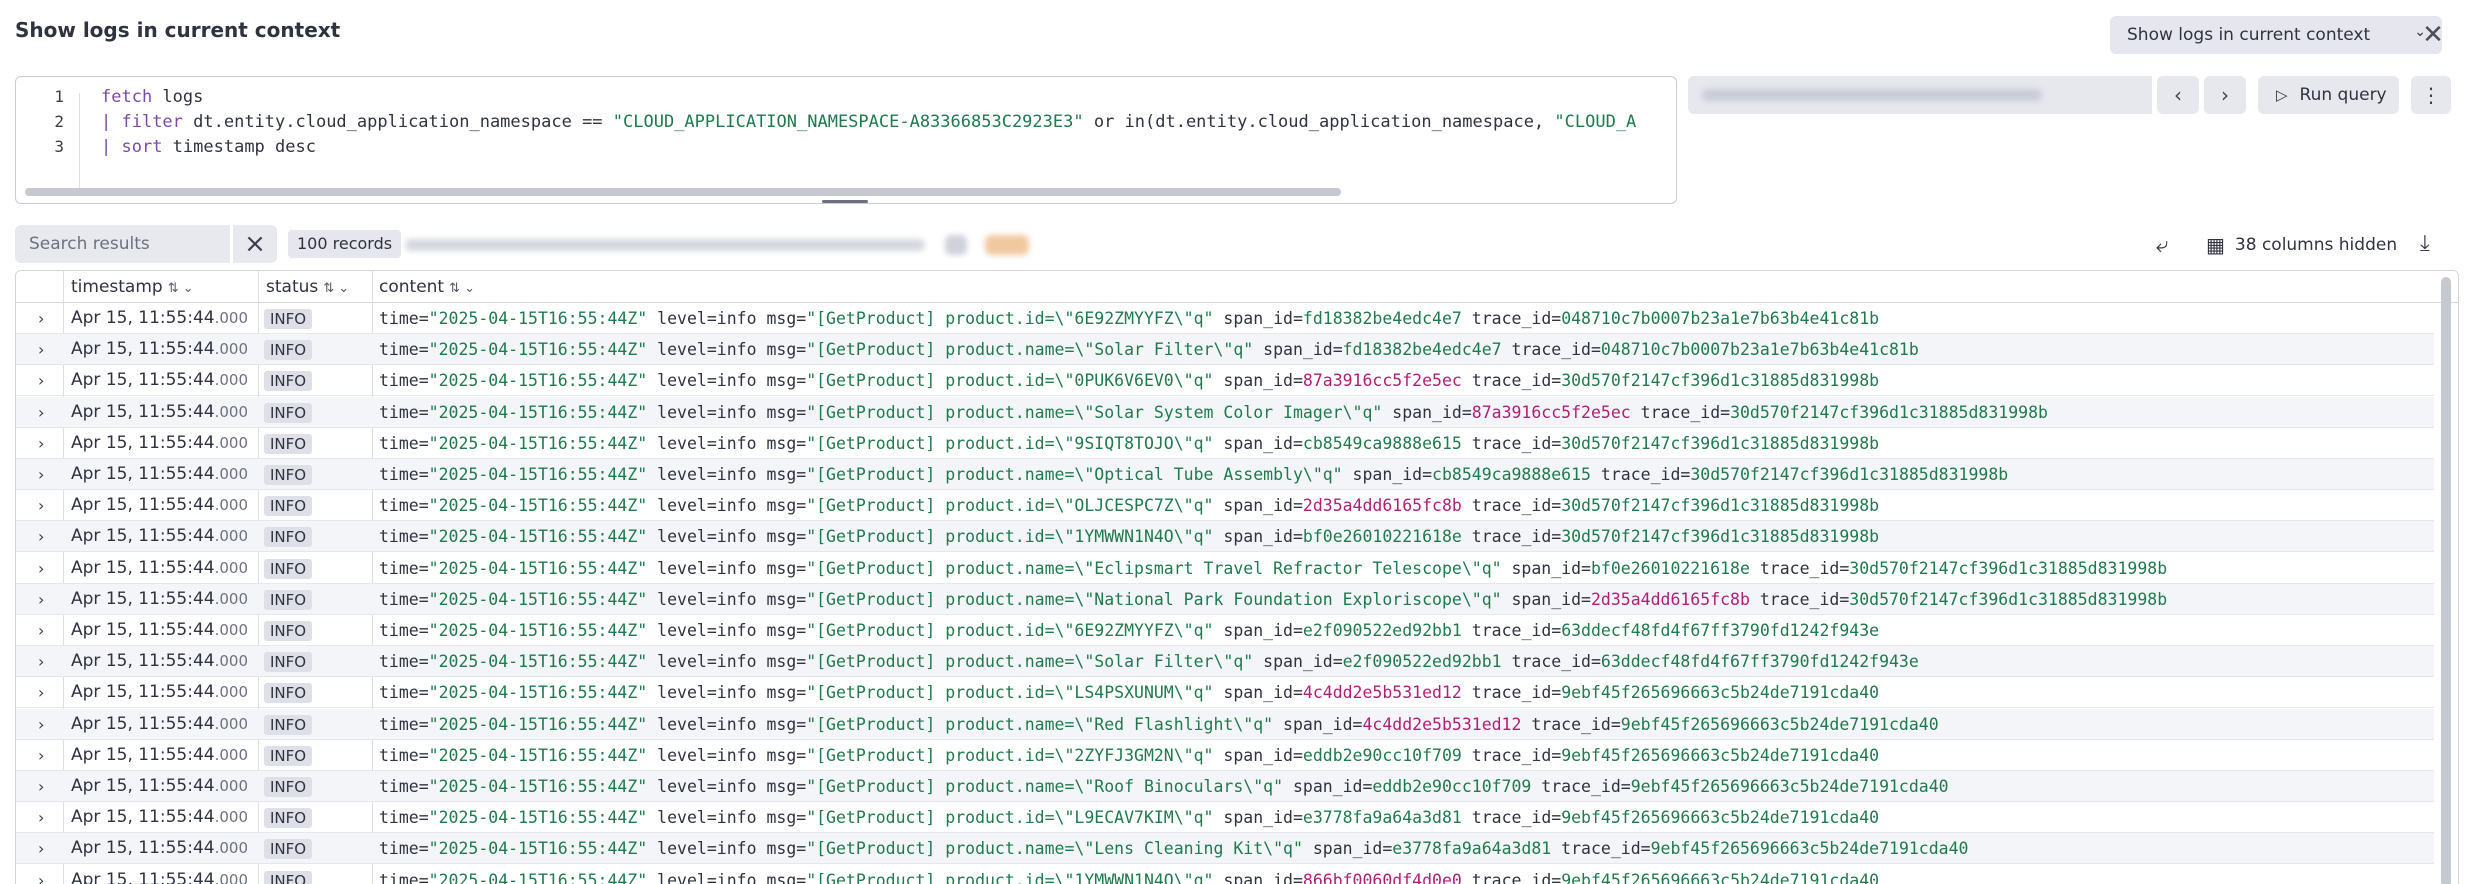 This screenshot has height=884, width=2473. Describe the element at coordinates (122, 244) in the screenshot. I see `search-results-input: Search results` at that location.